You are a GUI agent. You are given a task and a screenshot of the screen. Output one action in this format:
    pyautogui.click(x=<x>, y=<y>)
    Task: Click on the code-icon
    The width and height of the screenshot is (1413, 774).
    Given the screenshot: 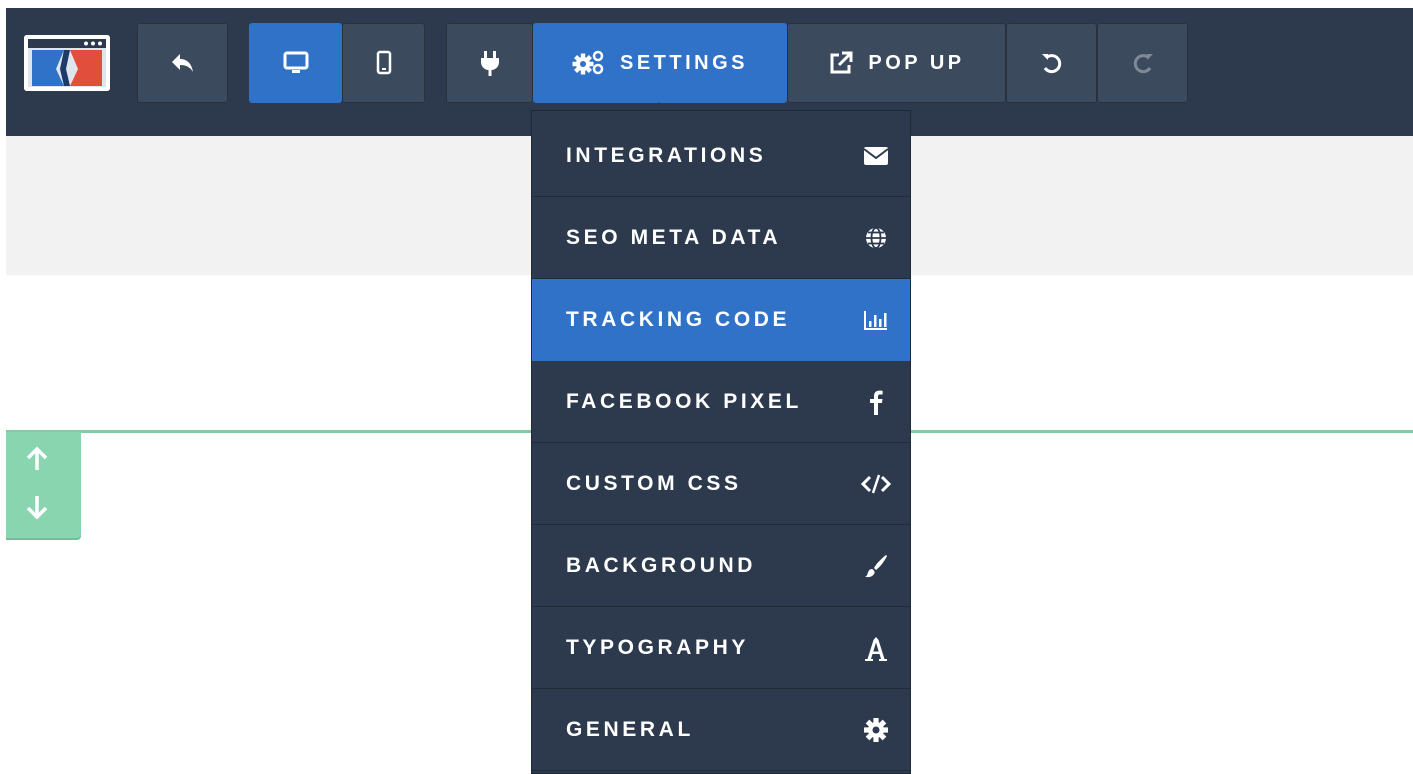 What is the action you would take?
    pyautogui.click(x=876, y=484)
    